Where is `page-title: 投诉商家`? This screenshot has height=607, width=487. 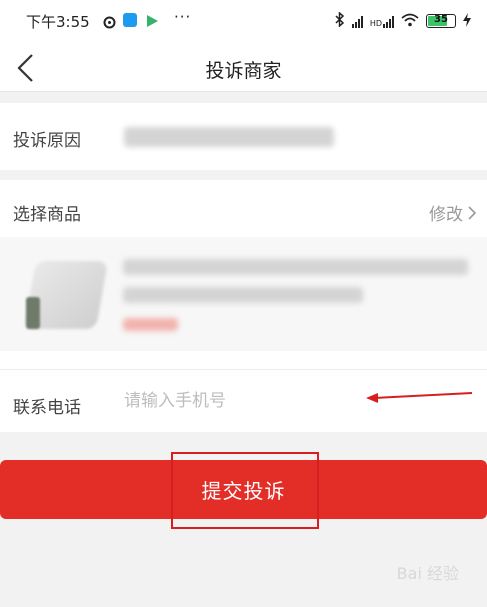
page-title: 投诉商家 is located at coordinates (243, 71).